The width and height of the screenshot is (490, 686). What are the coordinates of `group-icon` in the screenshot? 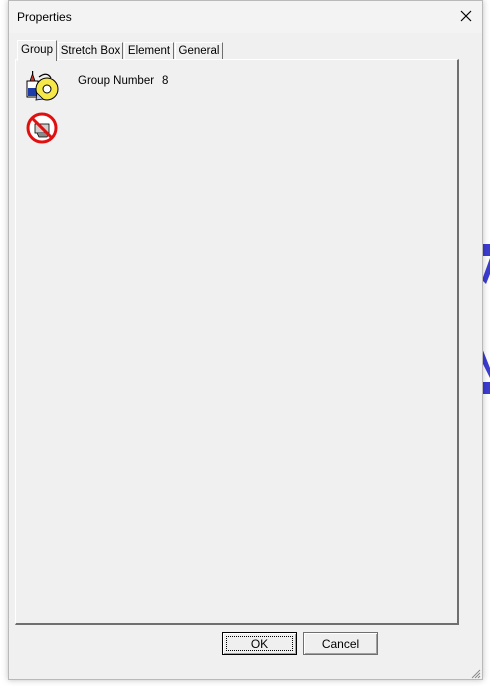 It's located at (42, 86).